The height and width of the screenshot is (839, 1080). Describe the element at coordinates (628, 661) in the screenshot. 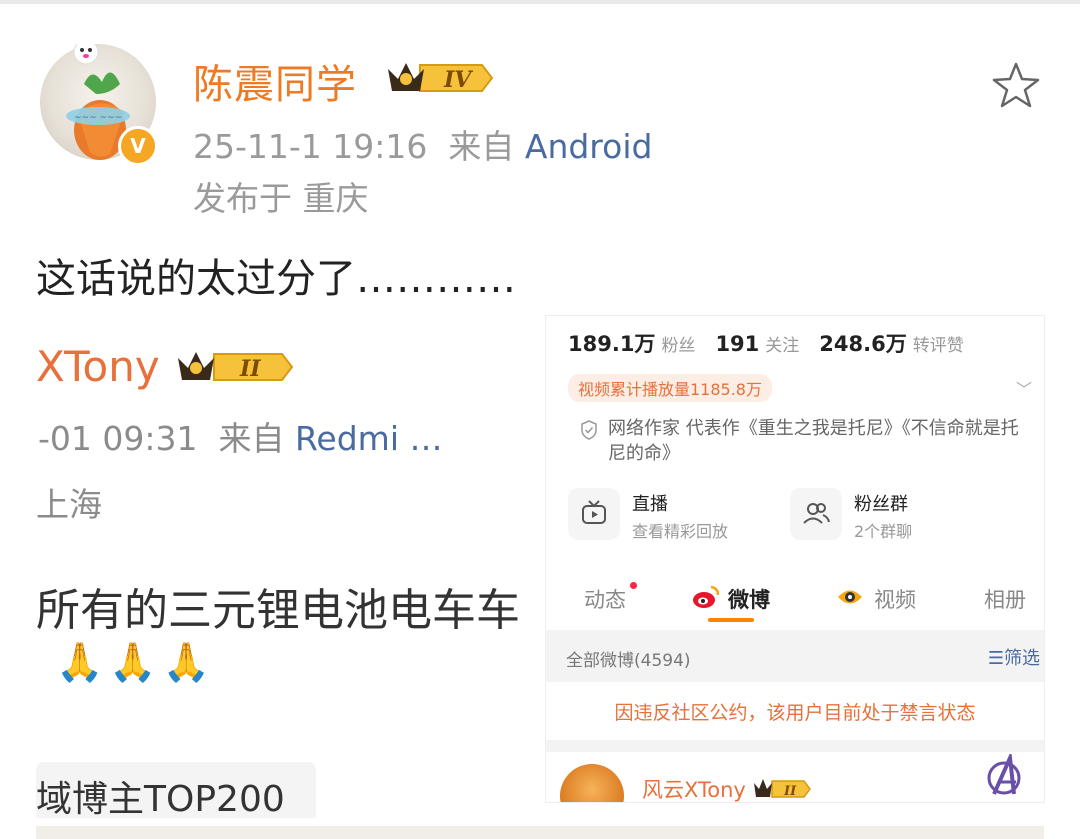

I see `all-weibo-count: 全部微博(4594)` at that location.